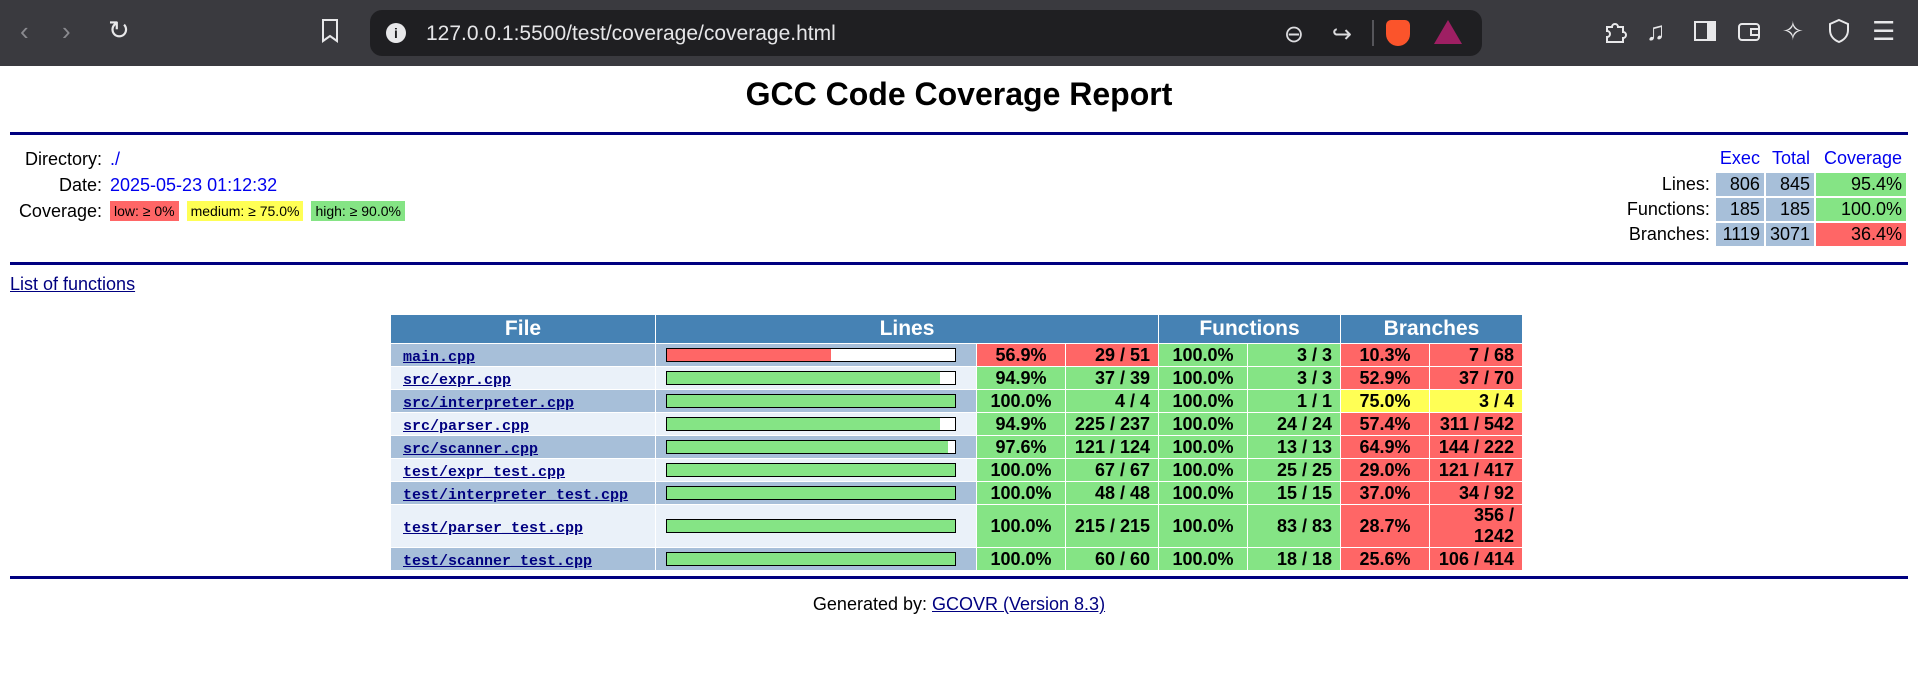  What do you see at coordinates (907, 329) in the screenshot?
I see `lines-column-header: Lines` at bounding box center [907, 329].